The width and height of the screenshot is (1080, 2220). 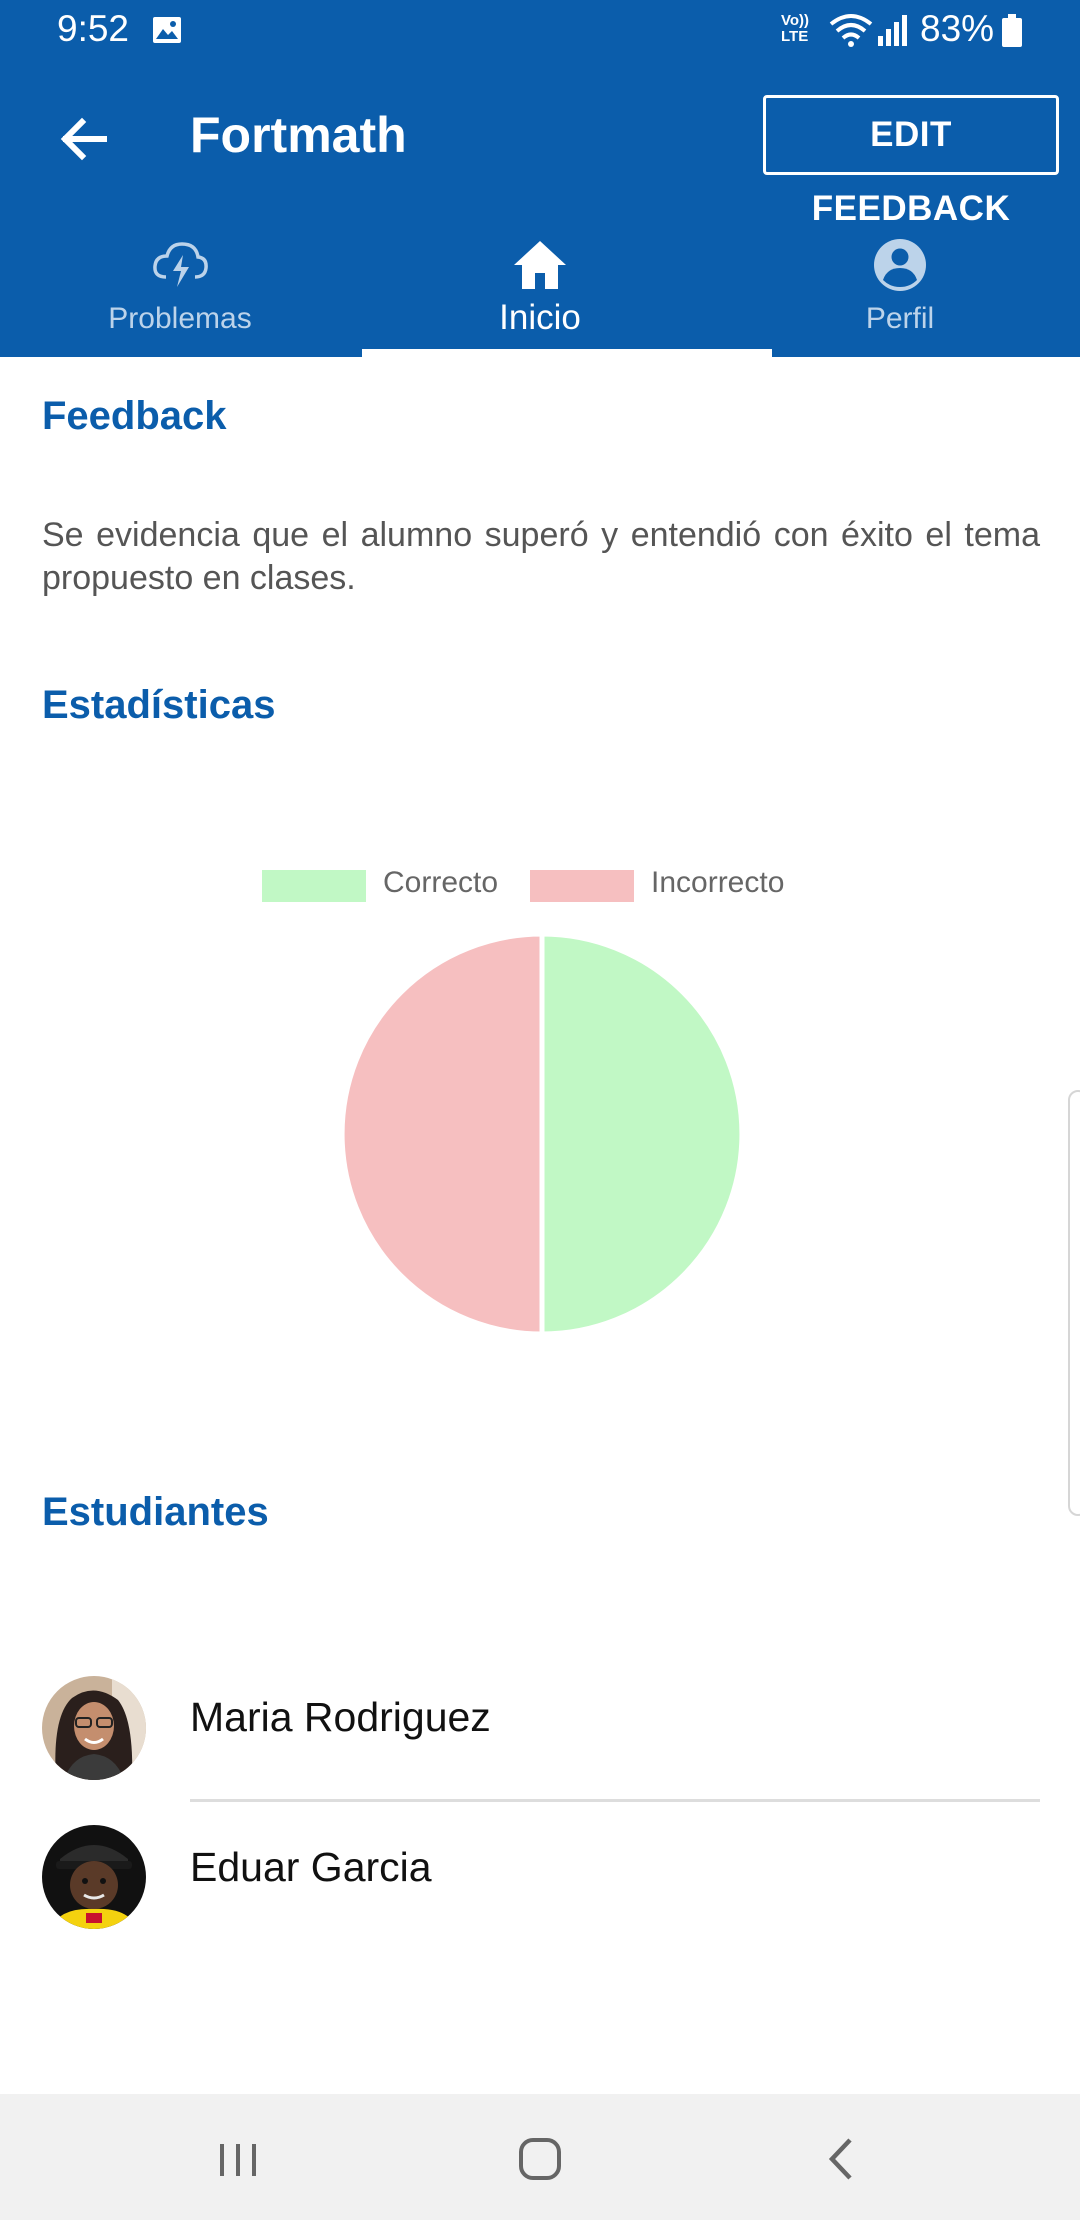 I want to click on student-list-item: Maria Rodriguez, so click(x=540, y=1718).